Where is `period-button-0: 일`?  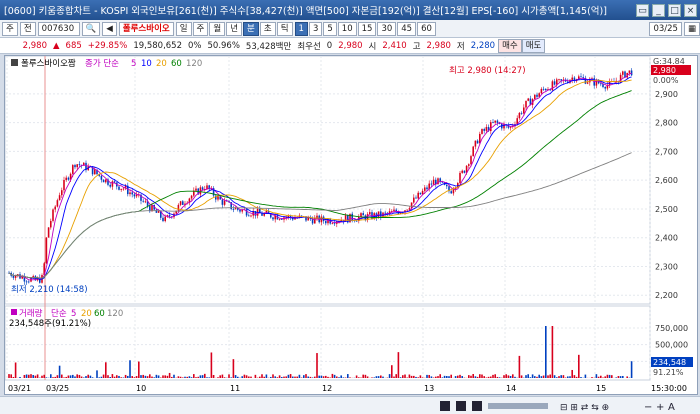
period-button-0: 일 is located at coordinates (183, 28).